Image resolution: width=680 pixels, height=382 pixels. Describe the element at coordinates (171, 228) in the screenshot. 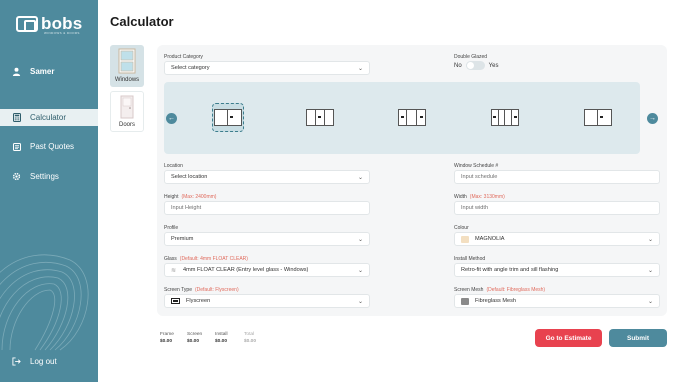

I see `profile-label: Profile` at that location.